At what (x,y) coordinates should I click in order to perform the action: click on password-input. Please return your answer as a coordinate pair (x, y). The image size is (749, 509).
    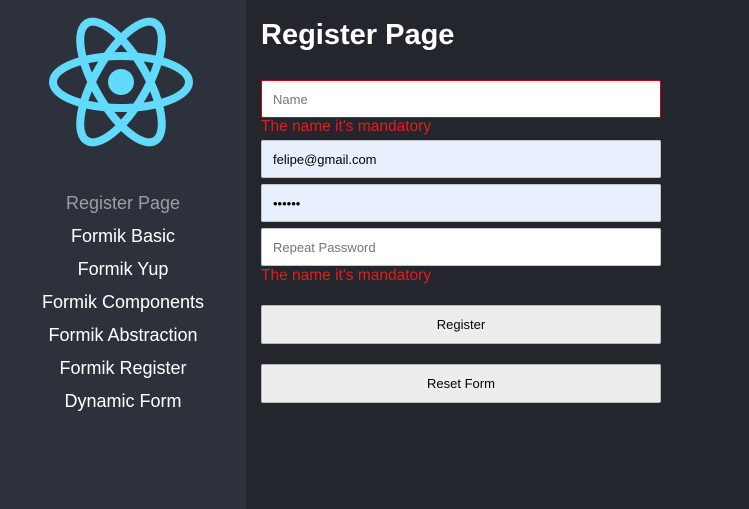
    Looking at the image, I should click on (461, 203).